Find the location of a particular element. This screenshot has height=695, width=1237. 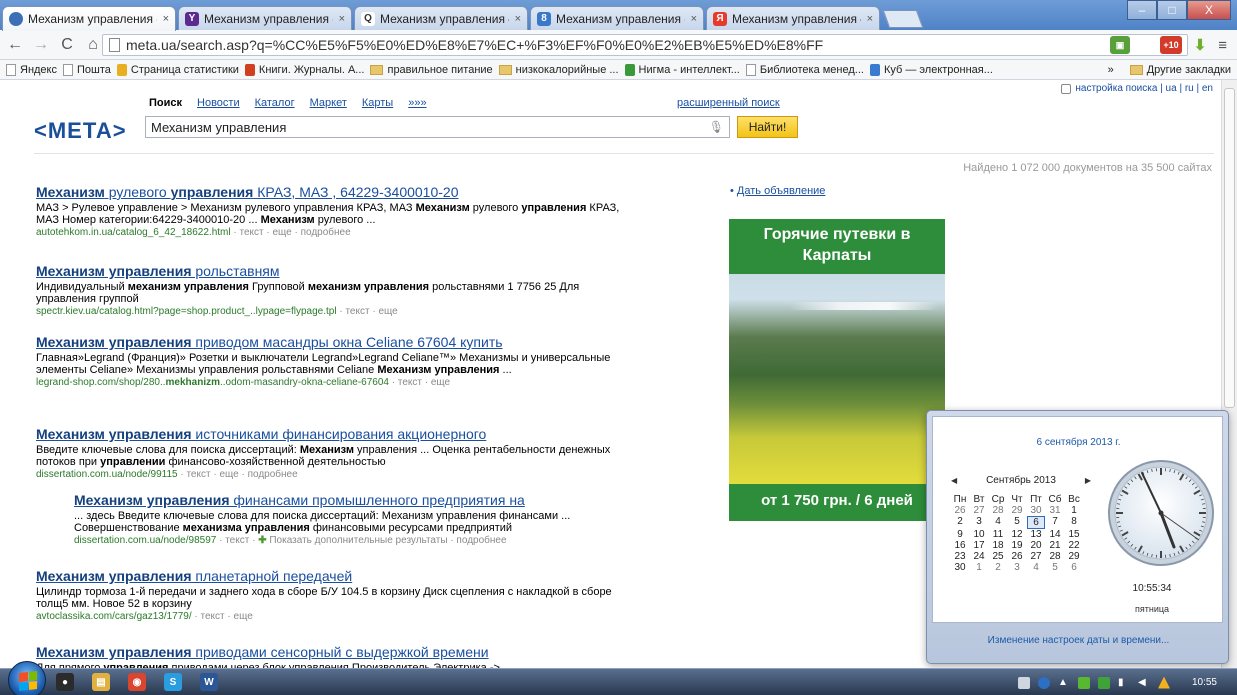

calendar-day: 22 is located at coordinates (1074, 545).